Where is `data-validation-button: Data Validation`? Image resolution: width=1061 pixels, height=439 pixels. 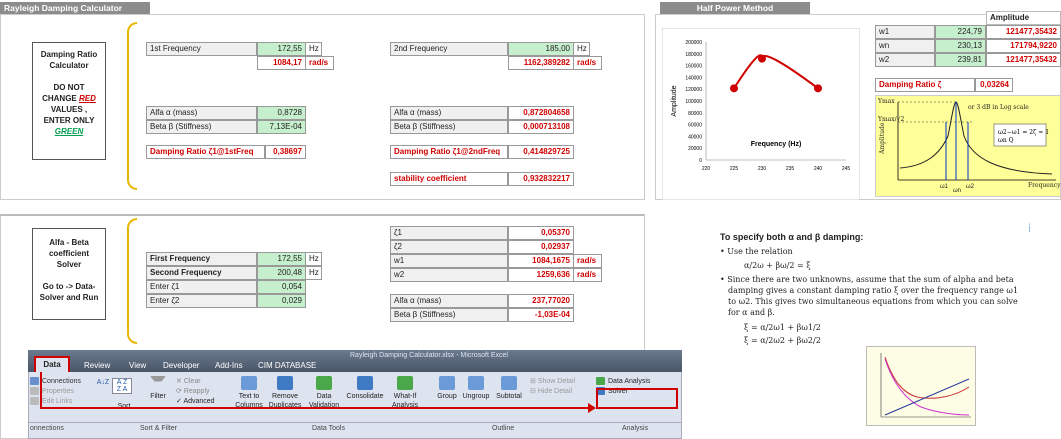 data-validation-button: Data Validation is located at coordinates (324, 393).